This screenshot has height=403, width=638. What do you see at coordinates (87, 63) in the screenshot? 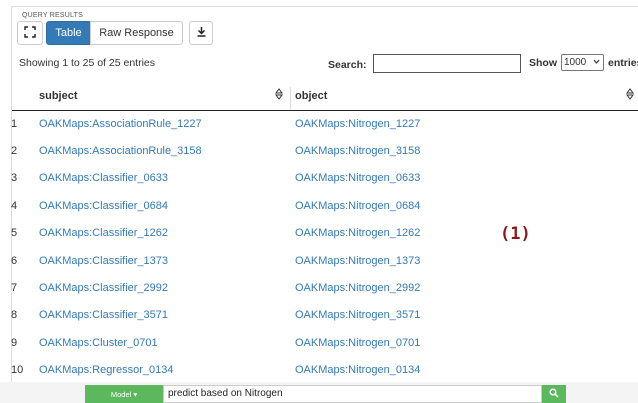
I see `entries-info: Showing 1 to 25 of 25 entries` at bounding box center [87, 63].